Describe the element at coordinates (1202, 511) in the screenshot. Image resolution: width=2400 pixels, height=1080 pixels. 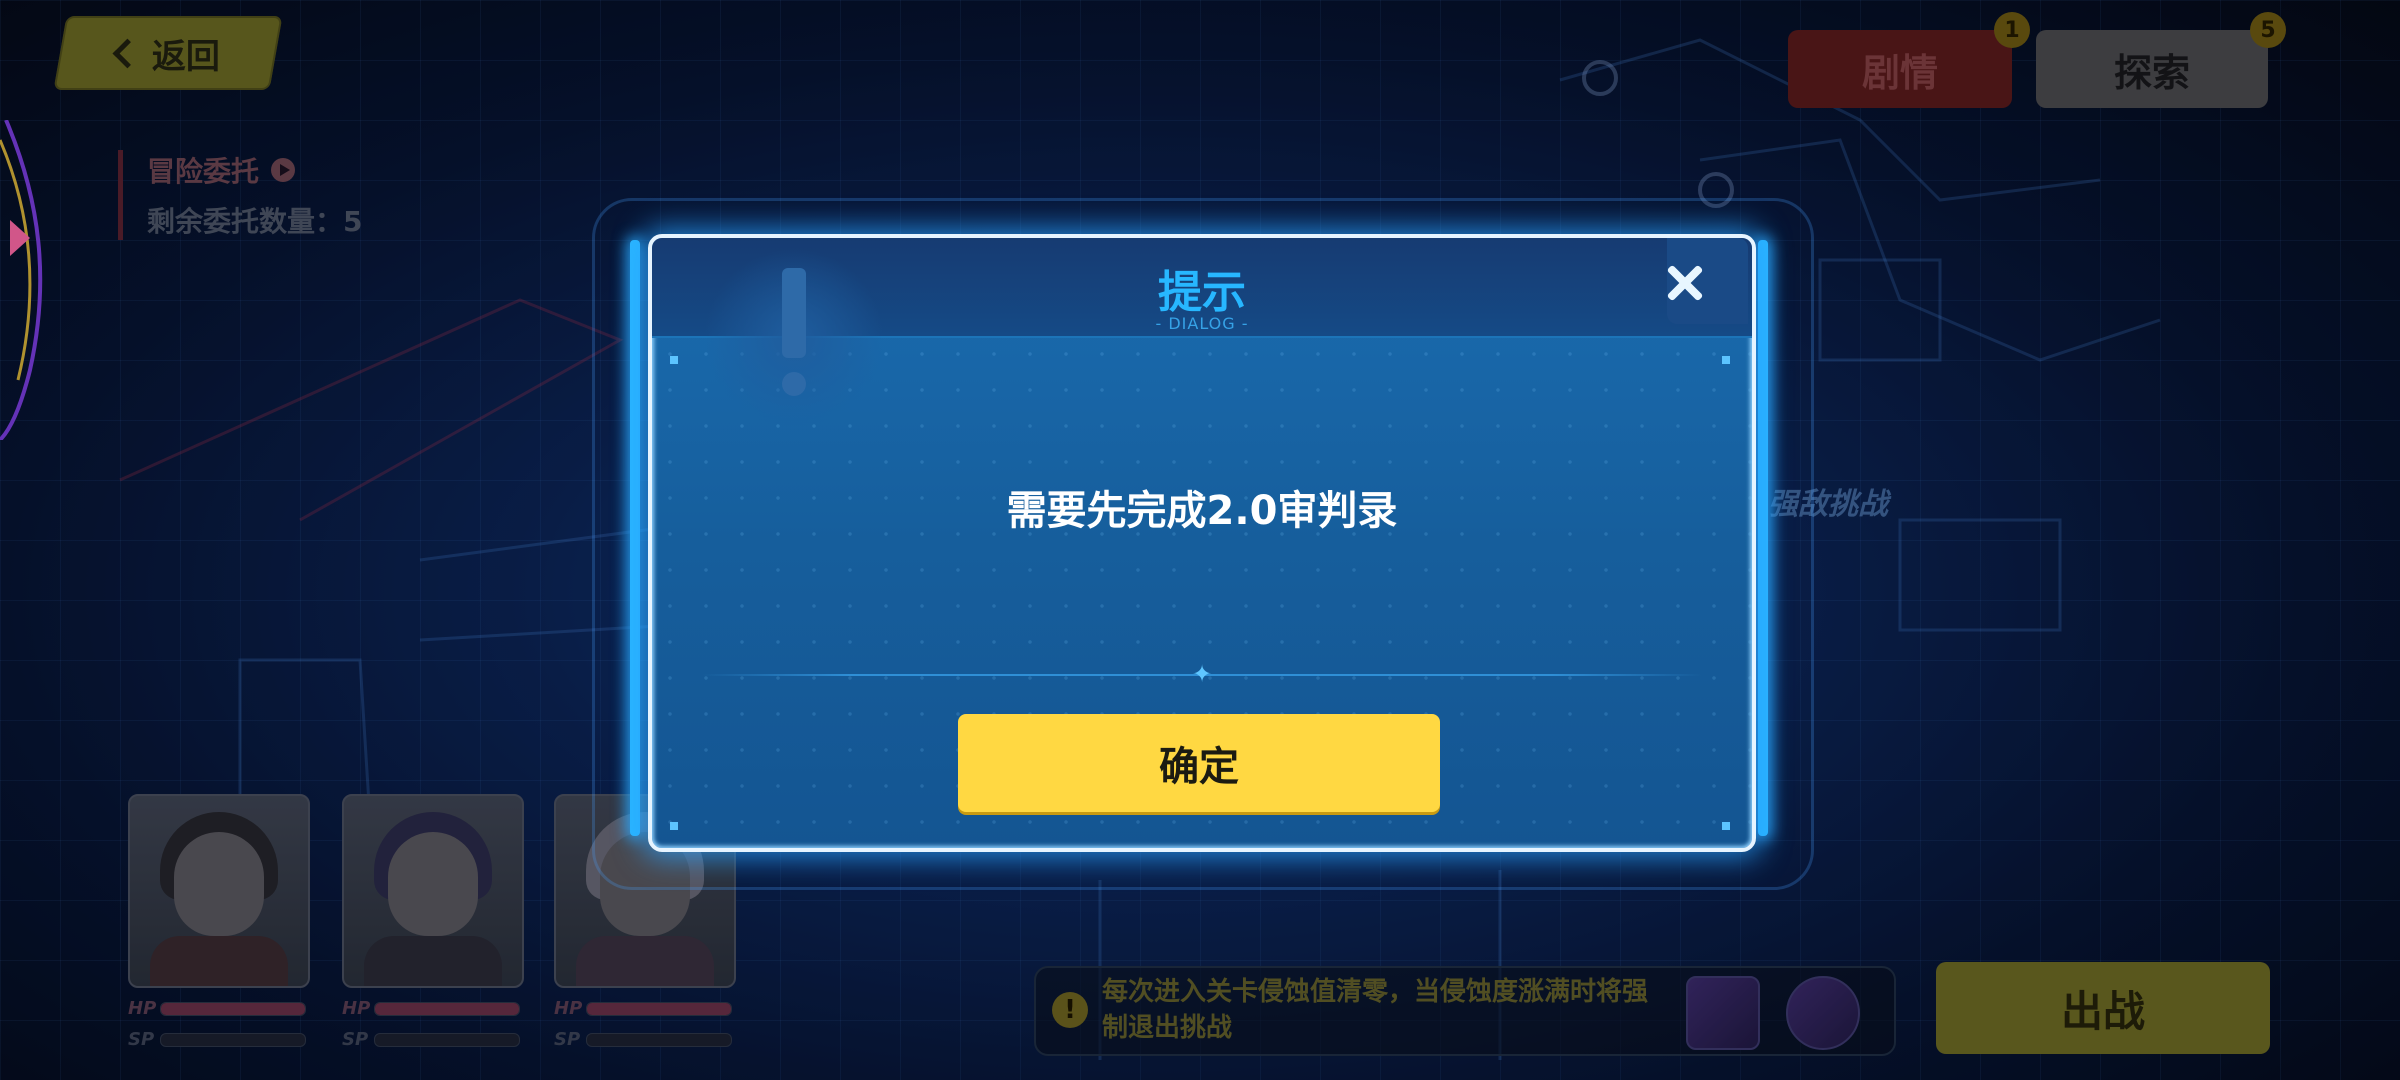
I see `dialog-message: 需要先完成2.0审判录` at that location.